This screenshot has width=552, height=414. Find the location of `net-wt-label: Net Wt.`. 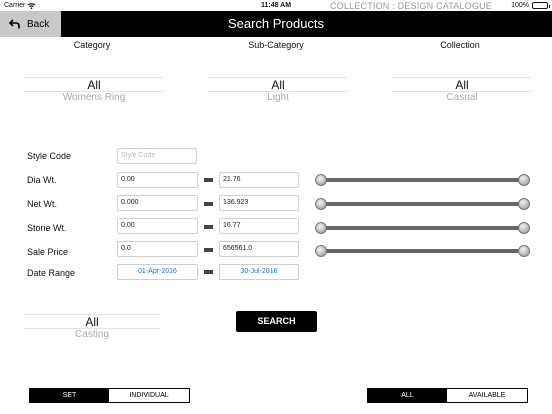

net-wt-label: Net Wt. is located at coordinates (42, 204).